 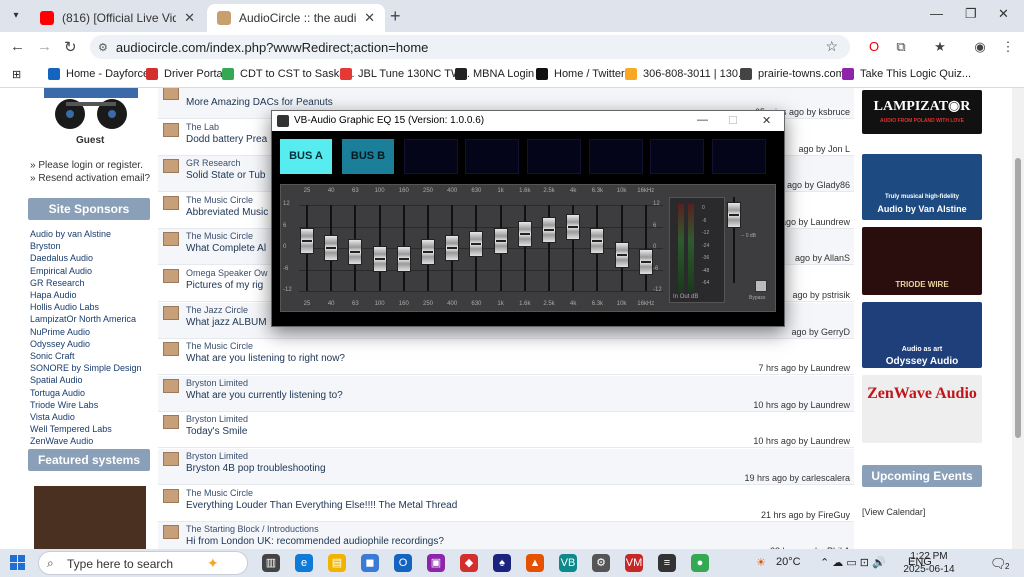 What do you see at coordinates (86, 319) in the screenshot?
I see `sponsor-link: LampizatOr North America` at bounding box center [86, 319].